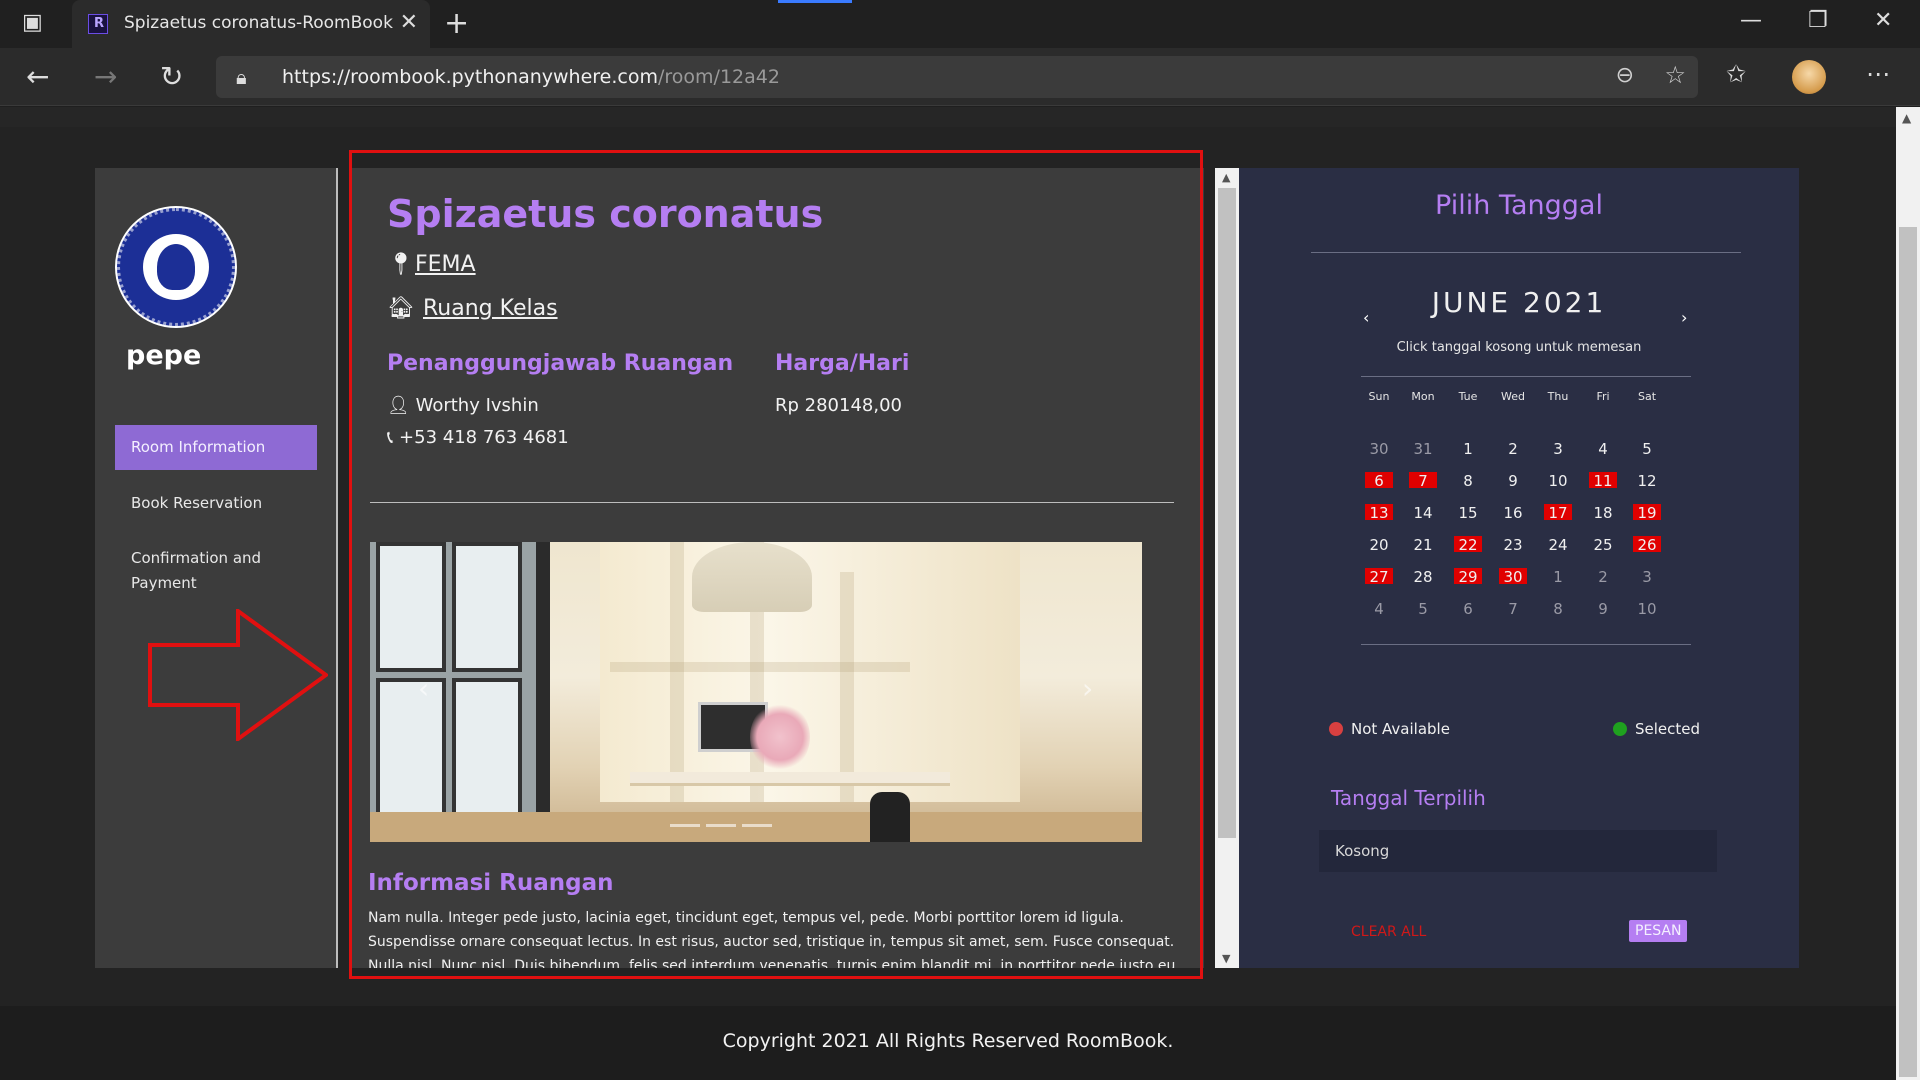  I want to click on back-icon: ←, so click(37, 76).